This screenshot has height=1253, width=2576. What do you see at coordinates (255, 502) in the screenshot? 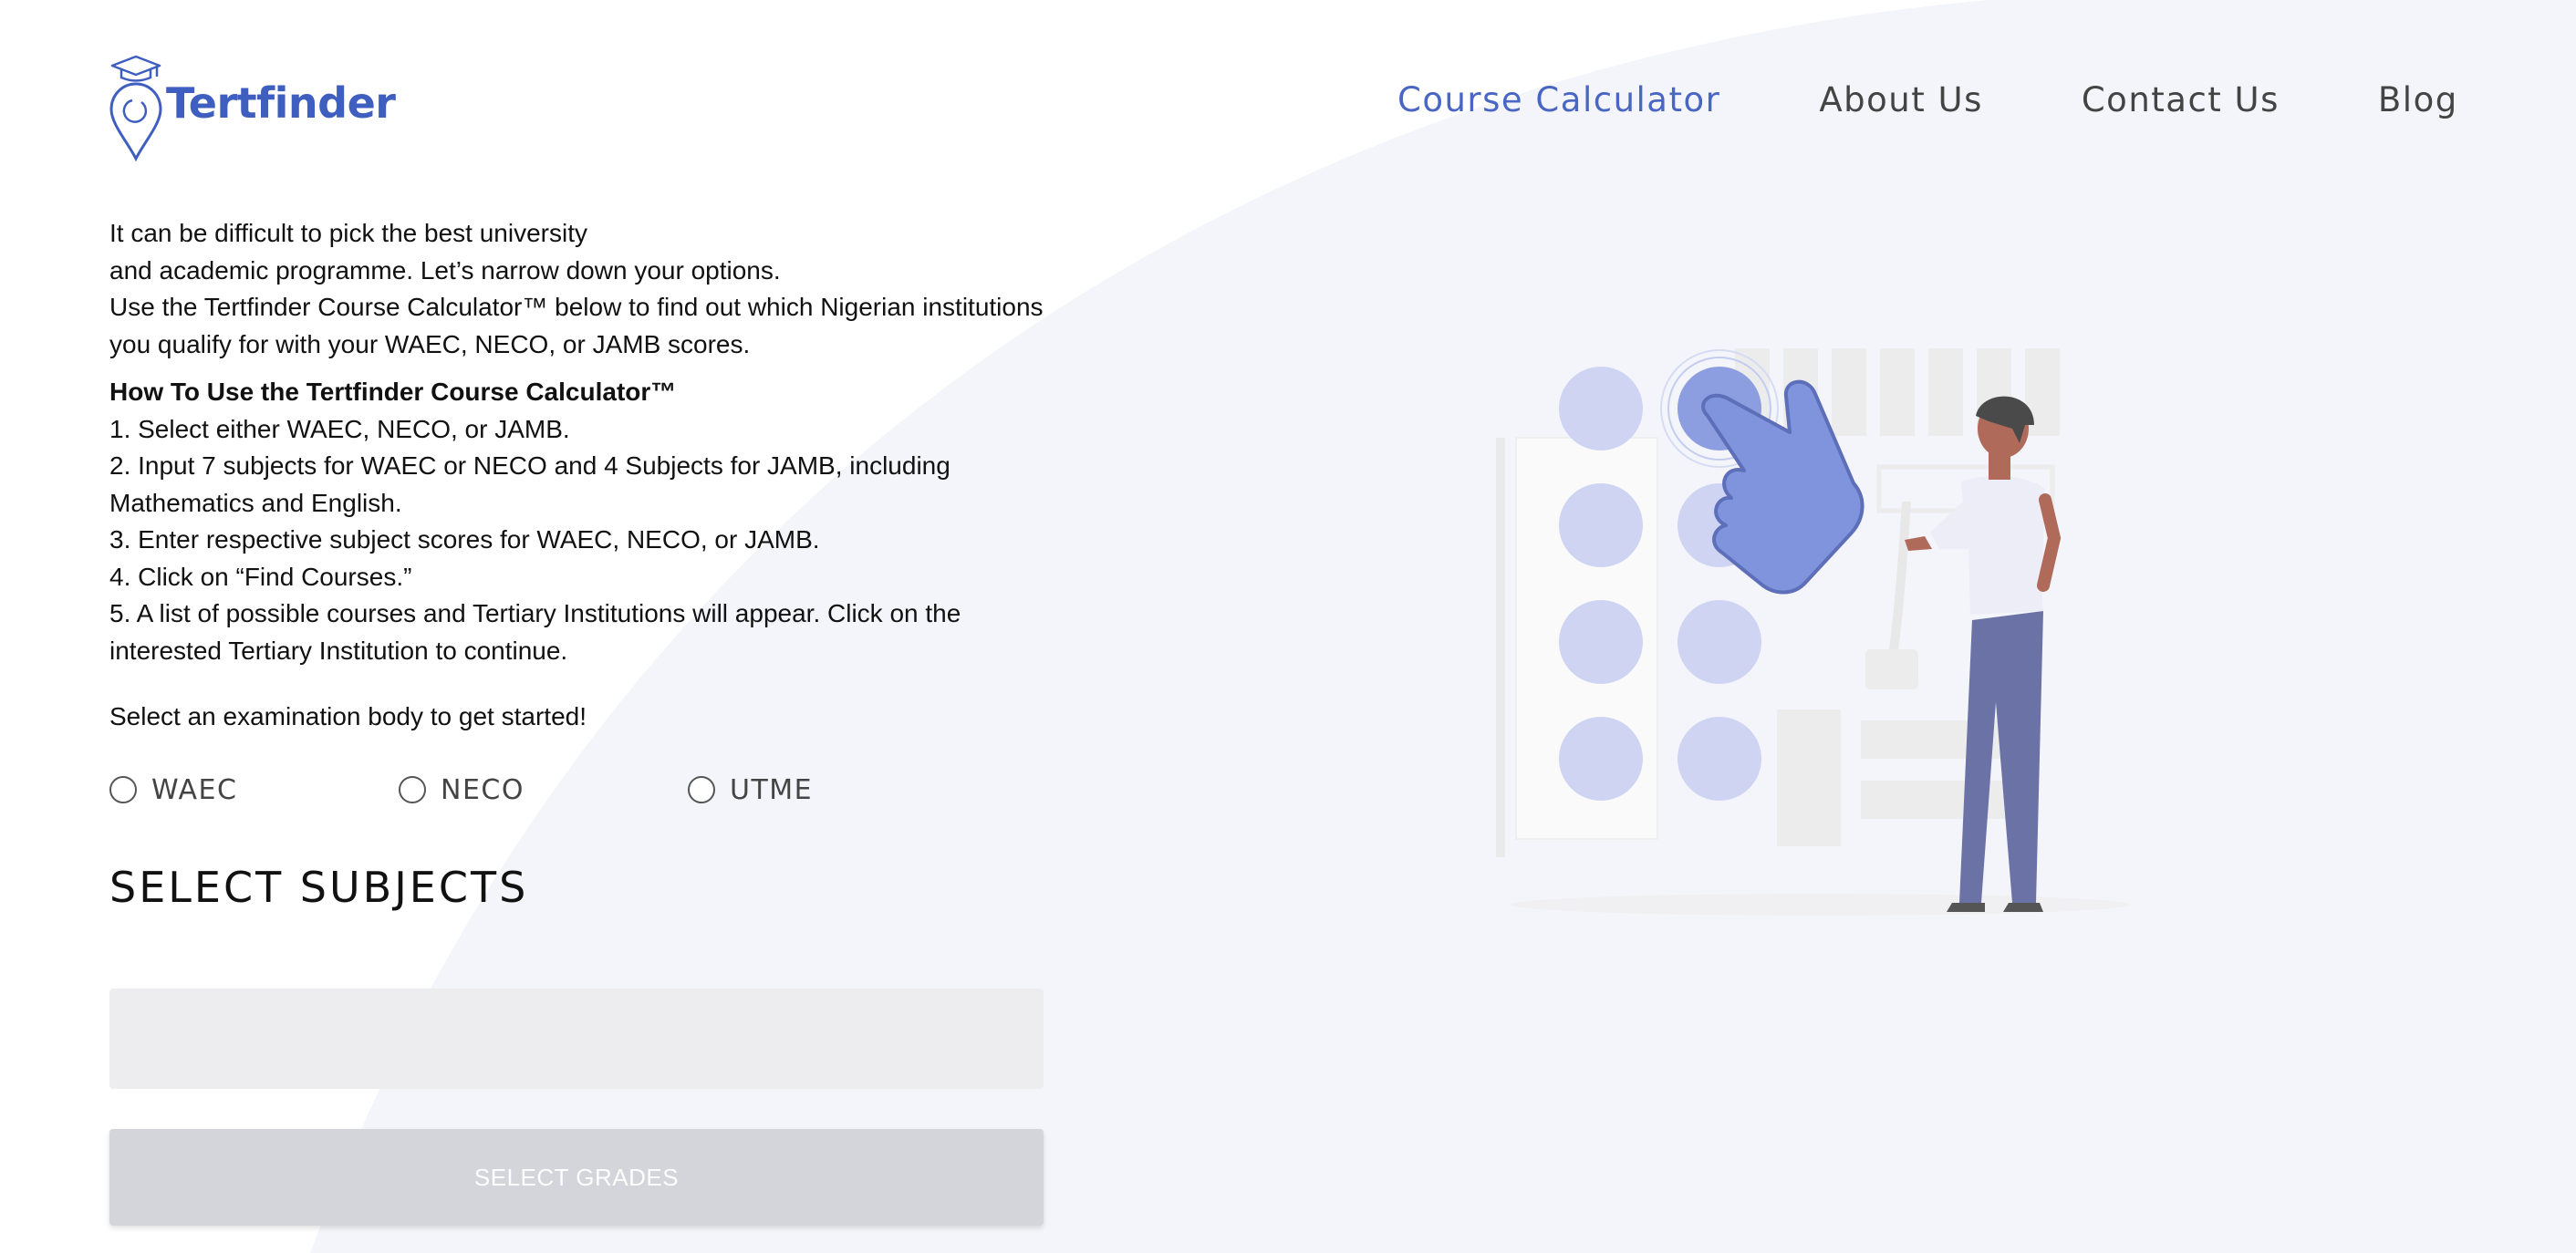
I see `instruction-line: Mathematics and English.` at bounding box center [255, 502].